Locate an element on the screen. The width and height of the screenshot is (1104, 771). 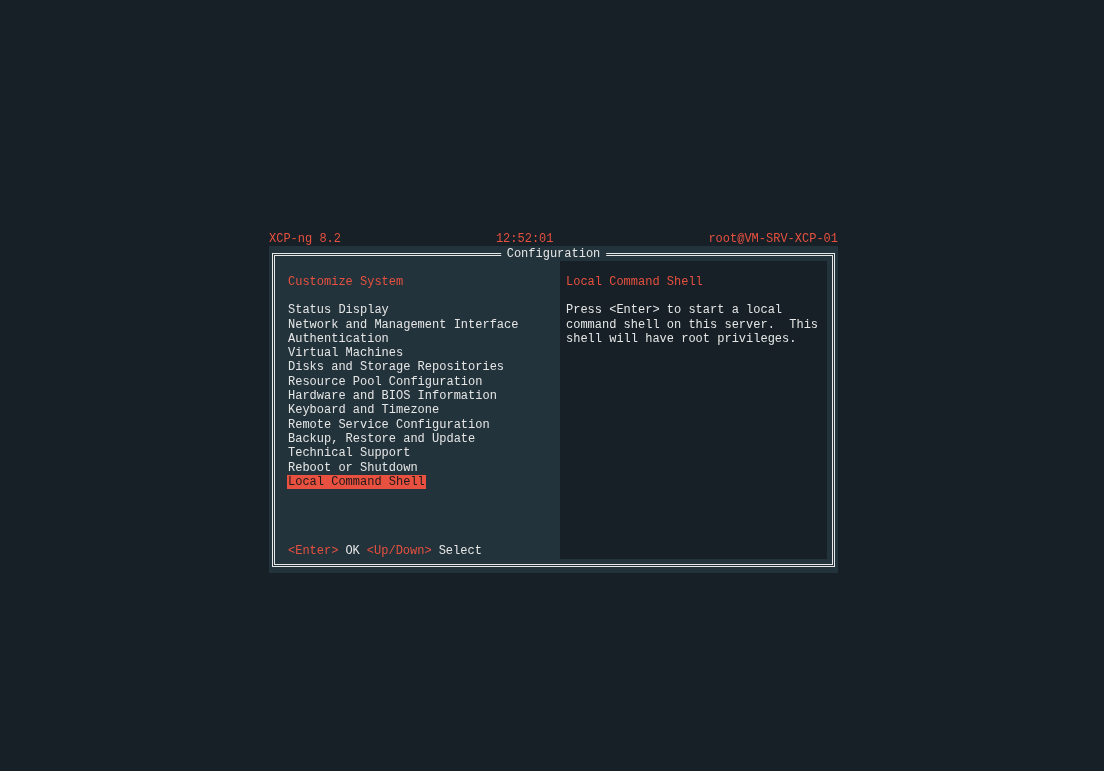
key-action: Select is located at coordinates (460, 550).